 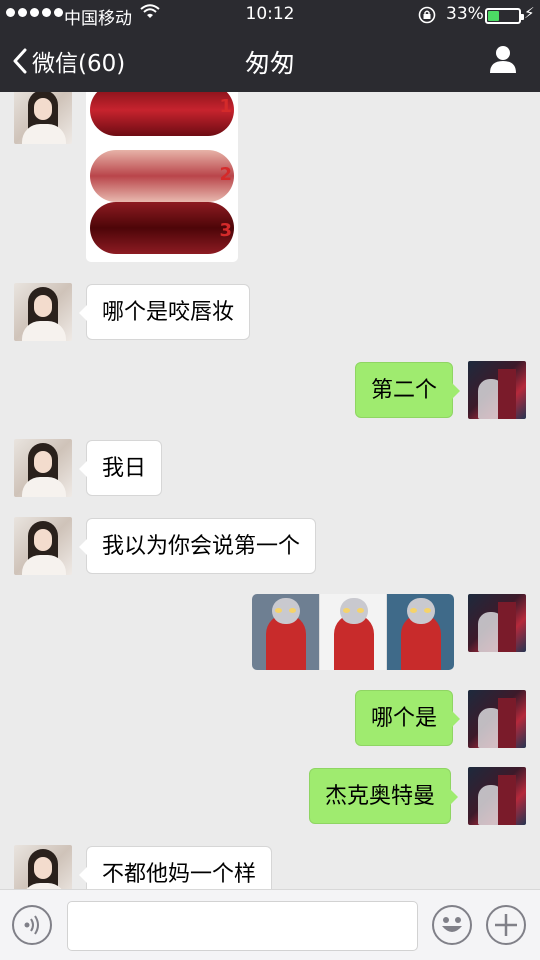 I want to click on nav-bar: 微信(60) 匆匆, so click(x=270, y=61).